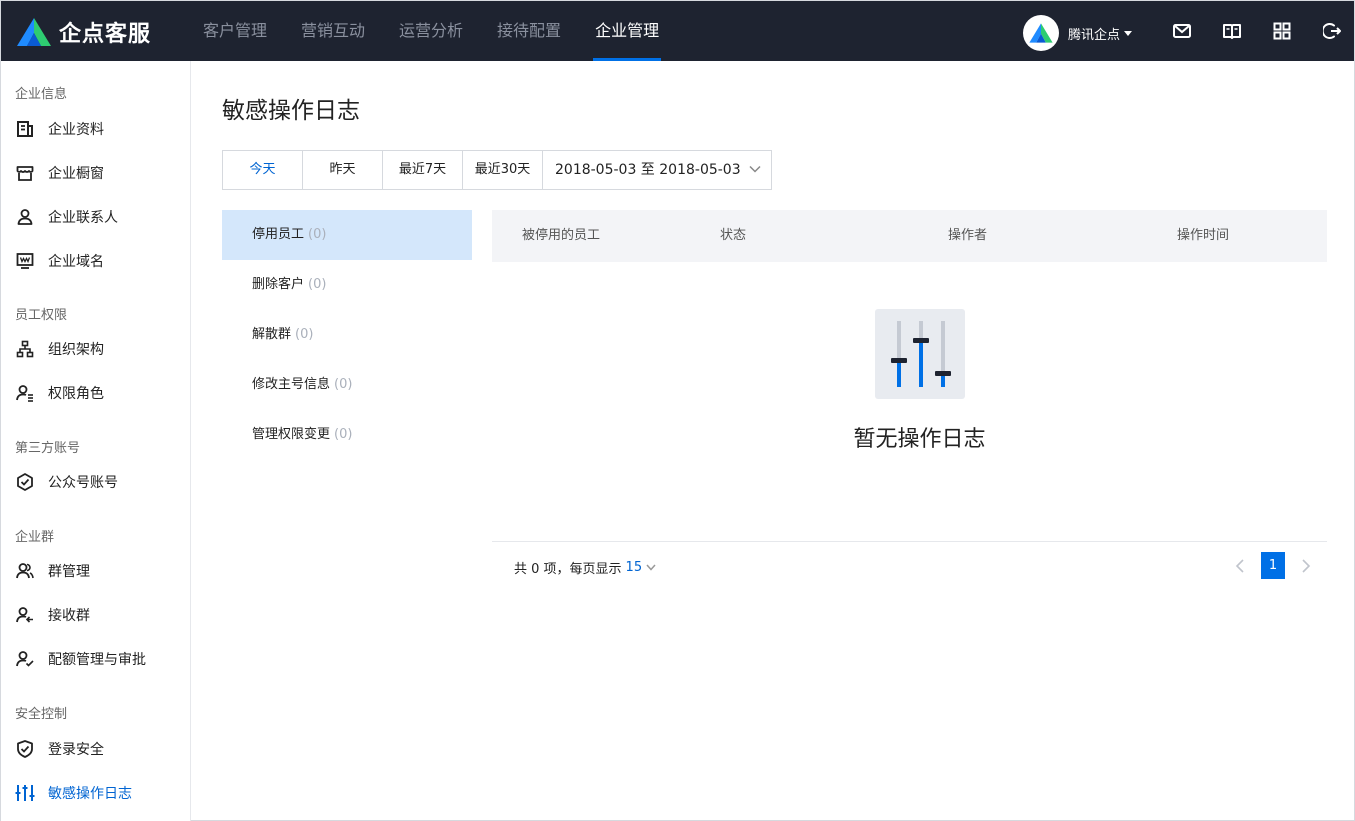 This screenshot has width=1355, height=821. I want to click on sidebar-item-enterprise-contact: 企业联系人, so click(66, 217).